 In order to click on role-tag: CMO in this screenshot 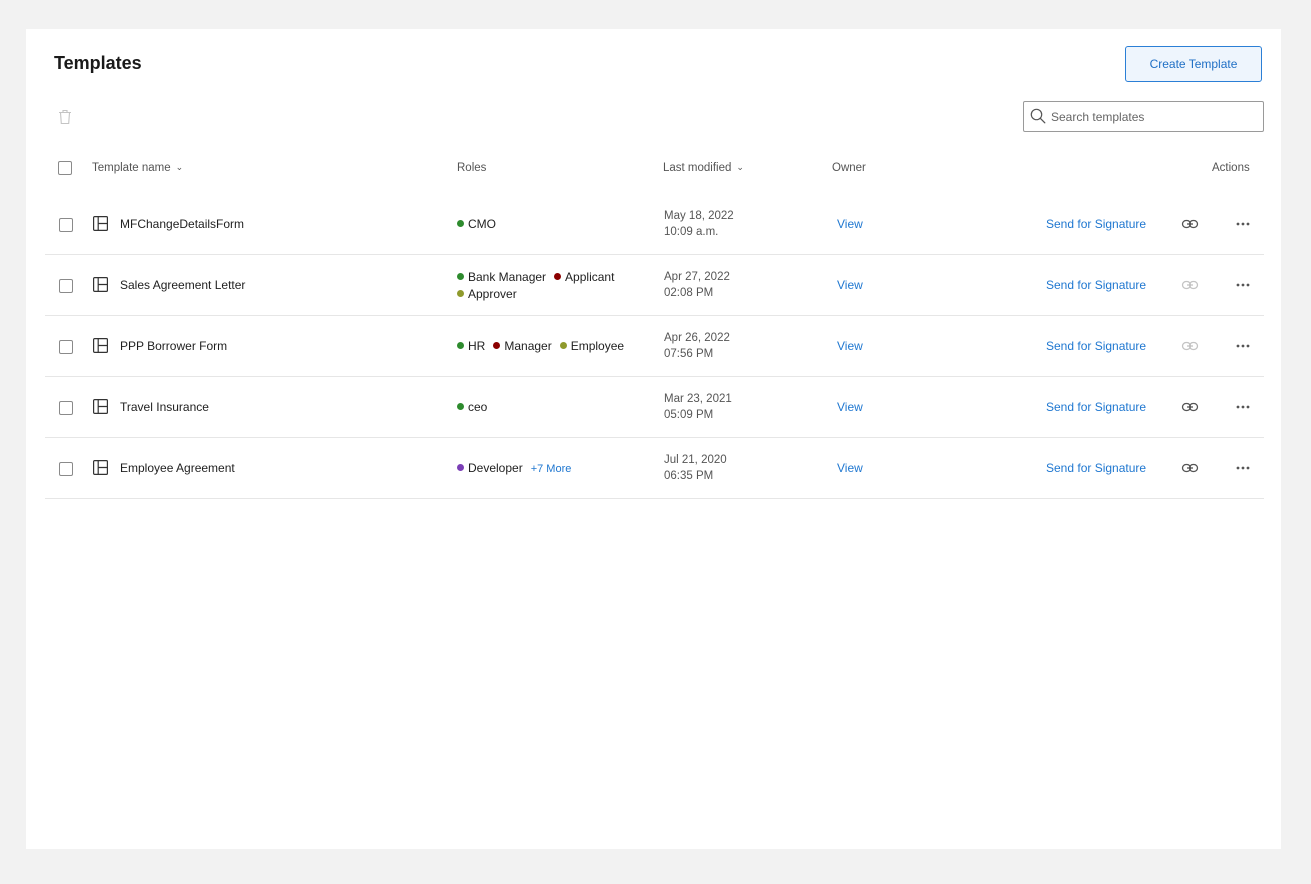, I will do `click(476, 224)`.